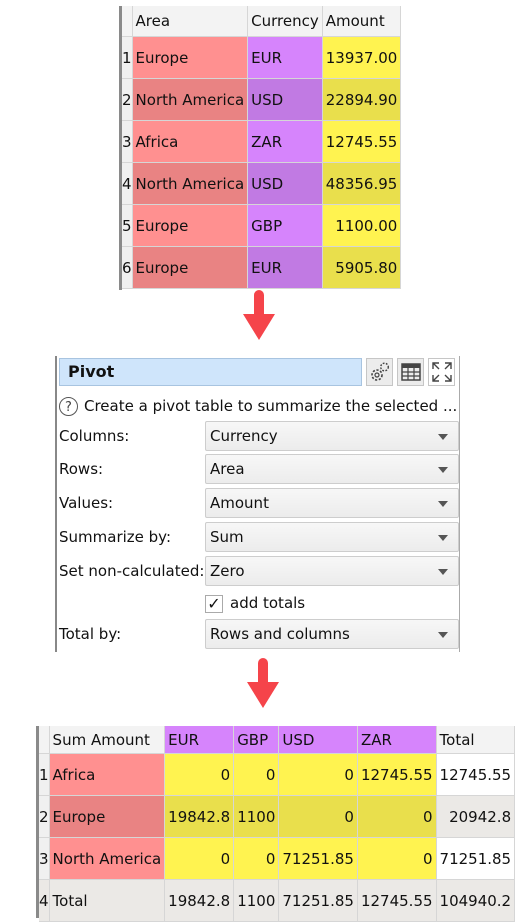  Describe the element at coordinates (476, 858) in the screenshot. I see `cell-total: 71251.85` at that location.